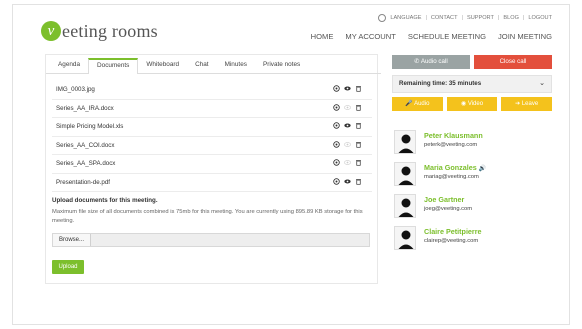 This screenshot has width=582, height=329. I want to click on participant-name: Peter Klausmann, so click(453, 135).